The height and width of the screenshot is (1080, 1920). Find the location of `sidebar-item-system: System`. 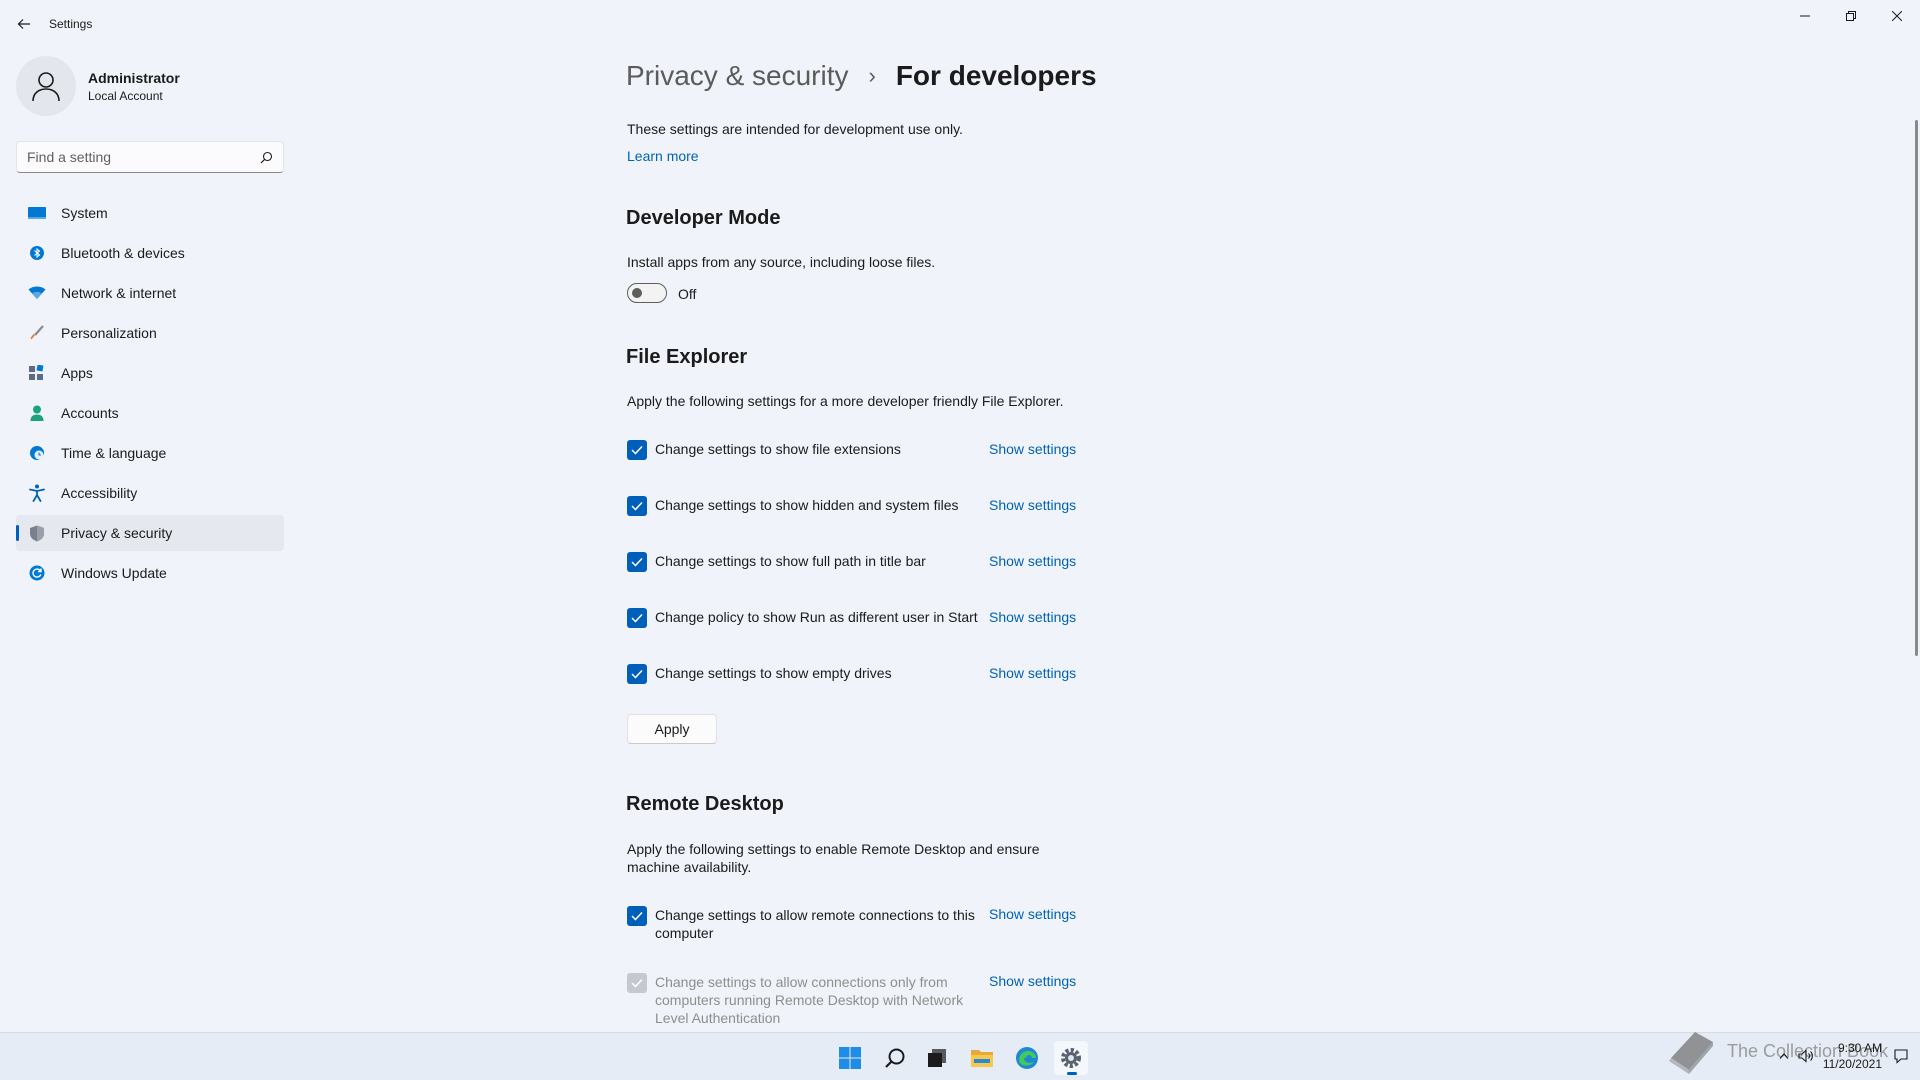

sidebar-item-system: System is located at coordinates (150, 213).